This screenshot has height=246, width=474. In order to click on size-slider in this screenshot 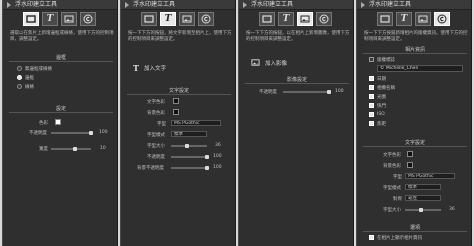, I will do `click(71, 149)`.